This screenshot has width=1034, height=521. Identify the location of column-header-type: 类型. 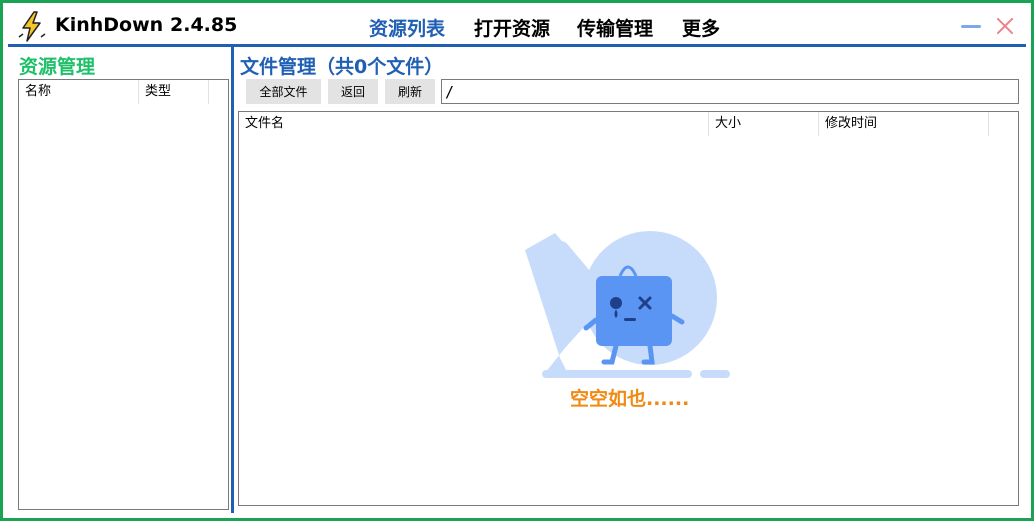
(174, 92).